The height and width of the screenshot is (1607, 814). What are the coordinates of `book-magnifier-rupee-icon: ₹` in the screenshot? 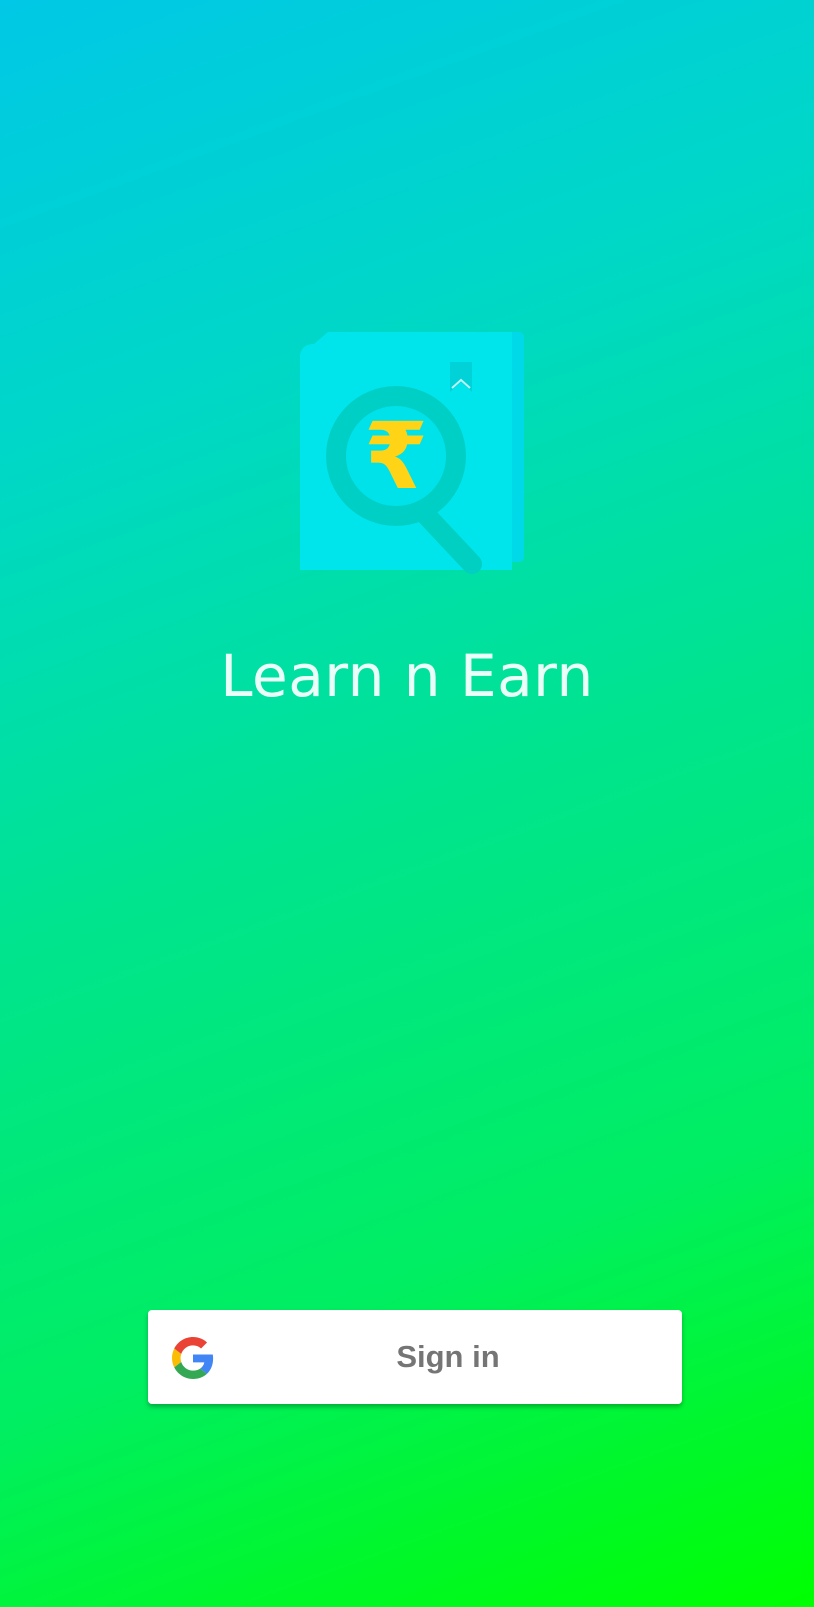 It's located at (412, 453).